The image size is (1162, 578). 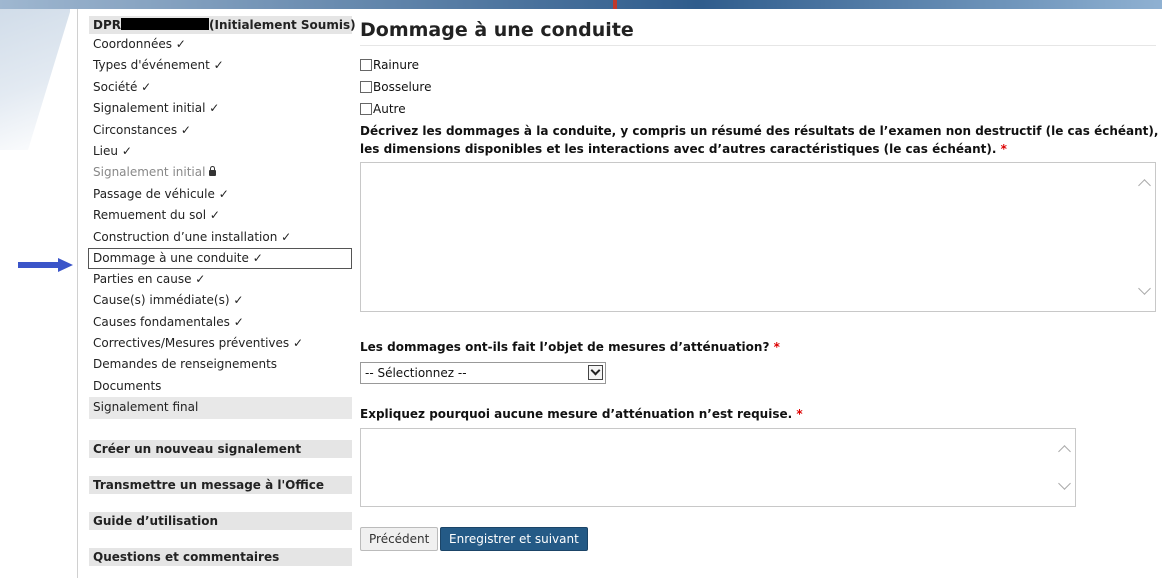 I want to click on lock-icon, so click(x=213, y=171).